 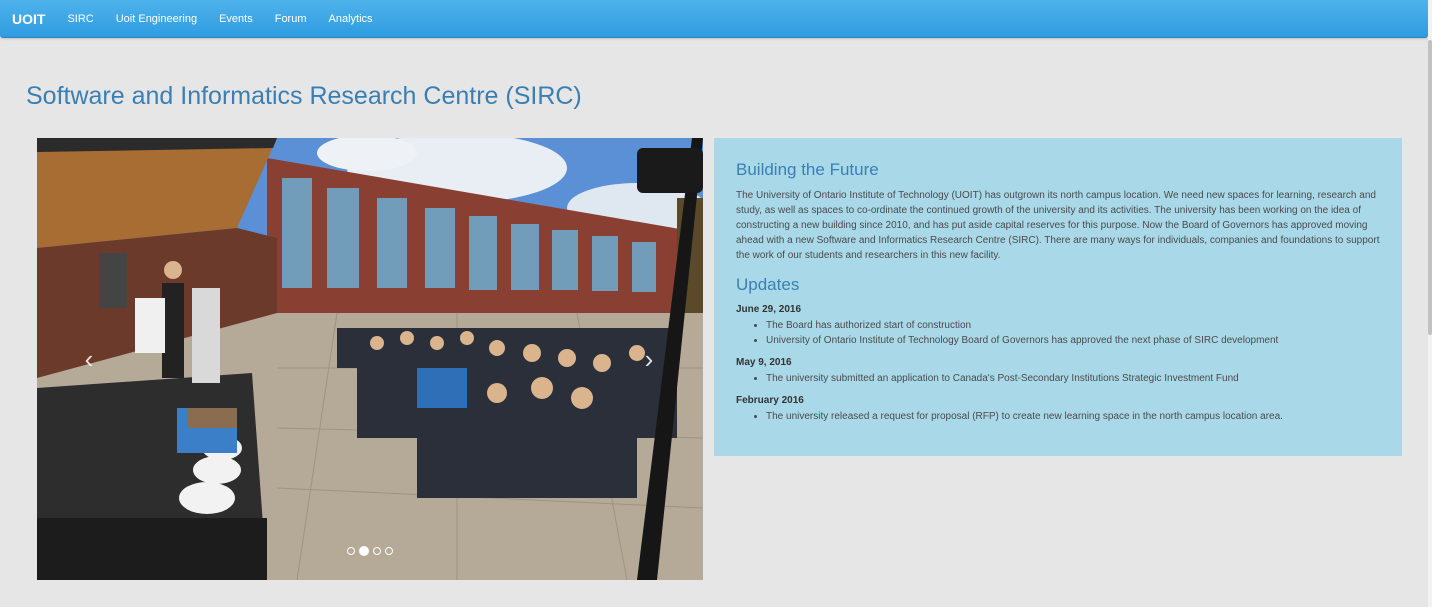 I want to click on chevron-left-icon: ‹, so click(x=89, y=359).